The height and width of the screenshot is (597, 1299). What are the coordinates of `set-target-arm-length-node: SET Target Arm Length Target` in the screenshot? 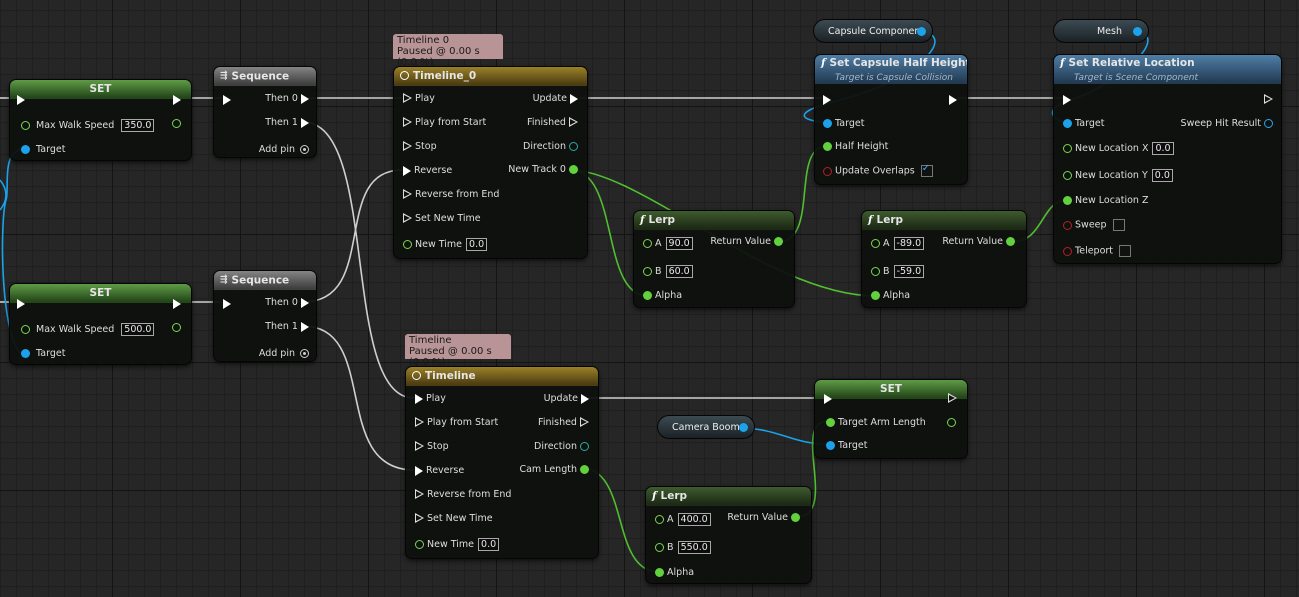 It's located at (891, 419).